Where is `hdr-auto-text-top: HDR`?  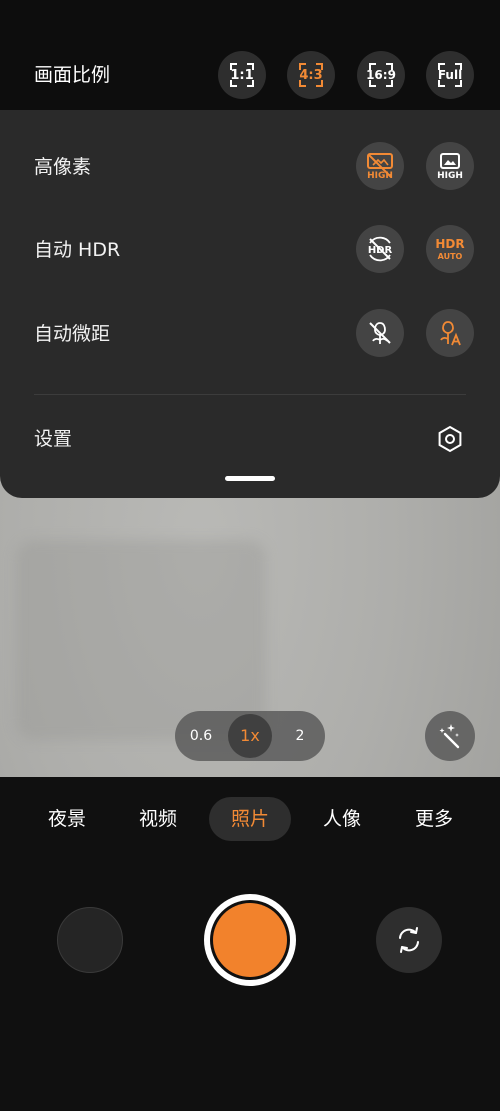 hdr-auto-text-top: HDR is located at coordinates (449, 244).